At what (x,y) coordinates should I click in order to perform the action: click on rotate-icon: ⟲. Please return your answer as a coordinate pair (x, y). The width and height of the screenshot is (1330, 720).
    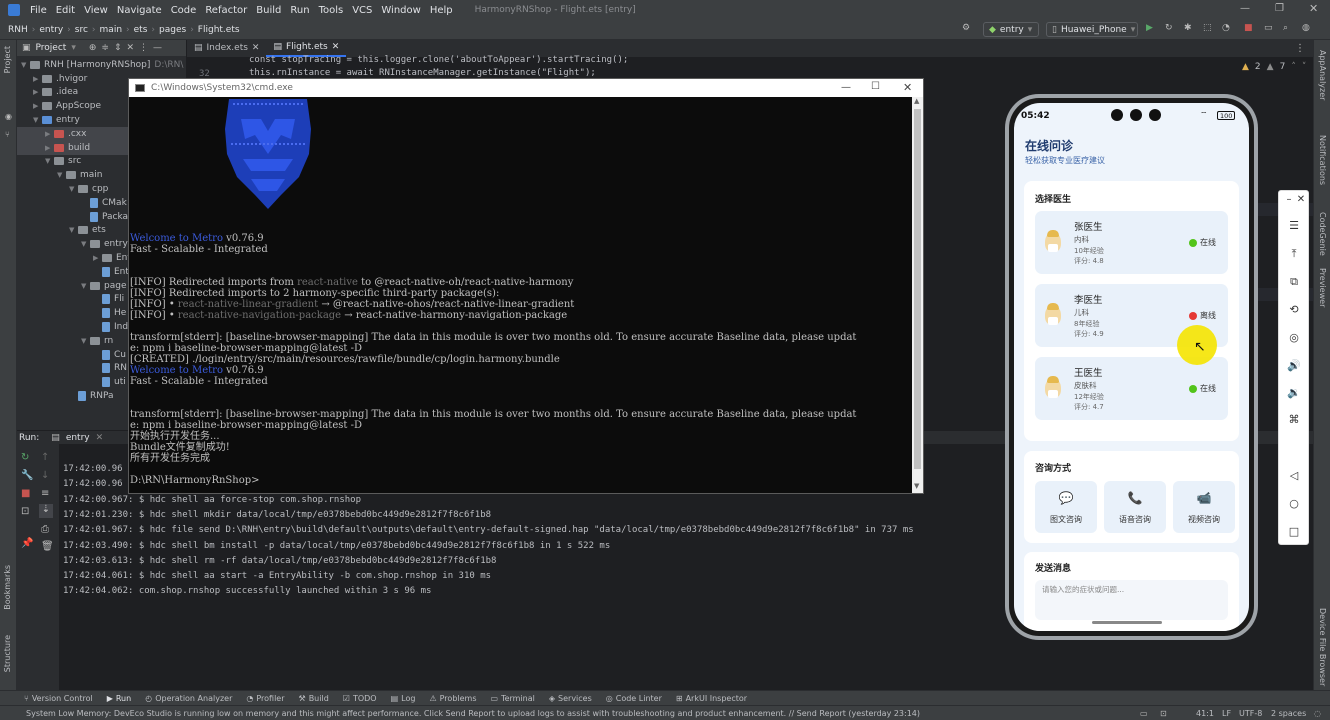
    Looking at the image, I should click on (1294, 310).